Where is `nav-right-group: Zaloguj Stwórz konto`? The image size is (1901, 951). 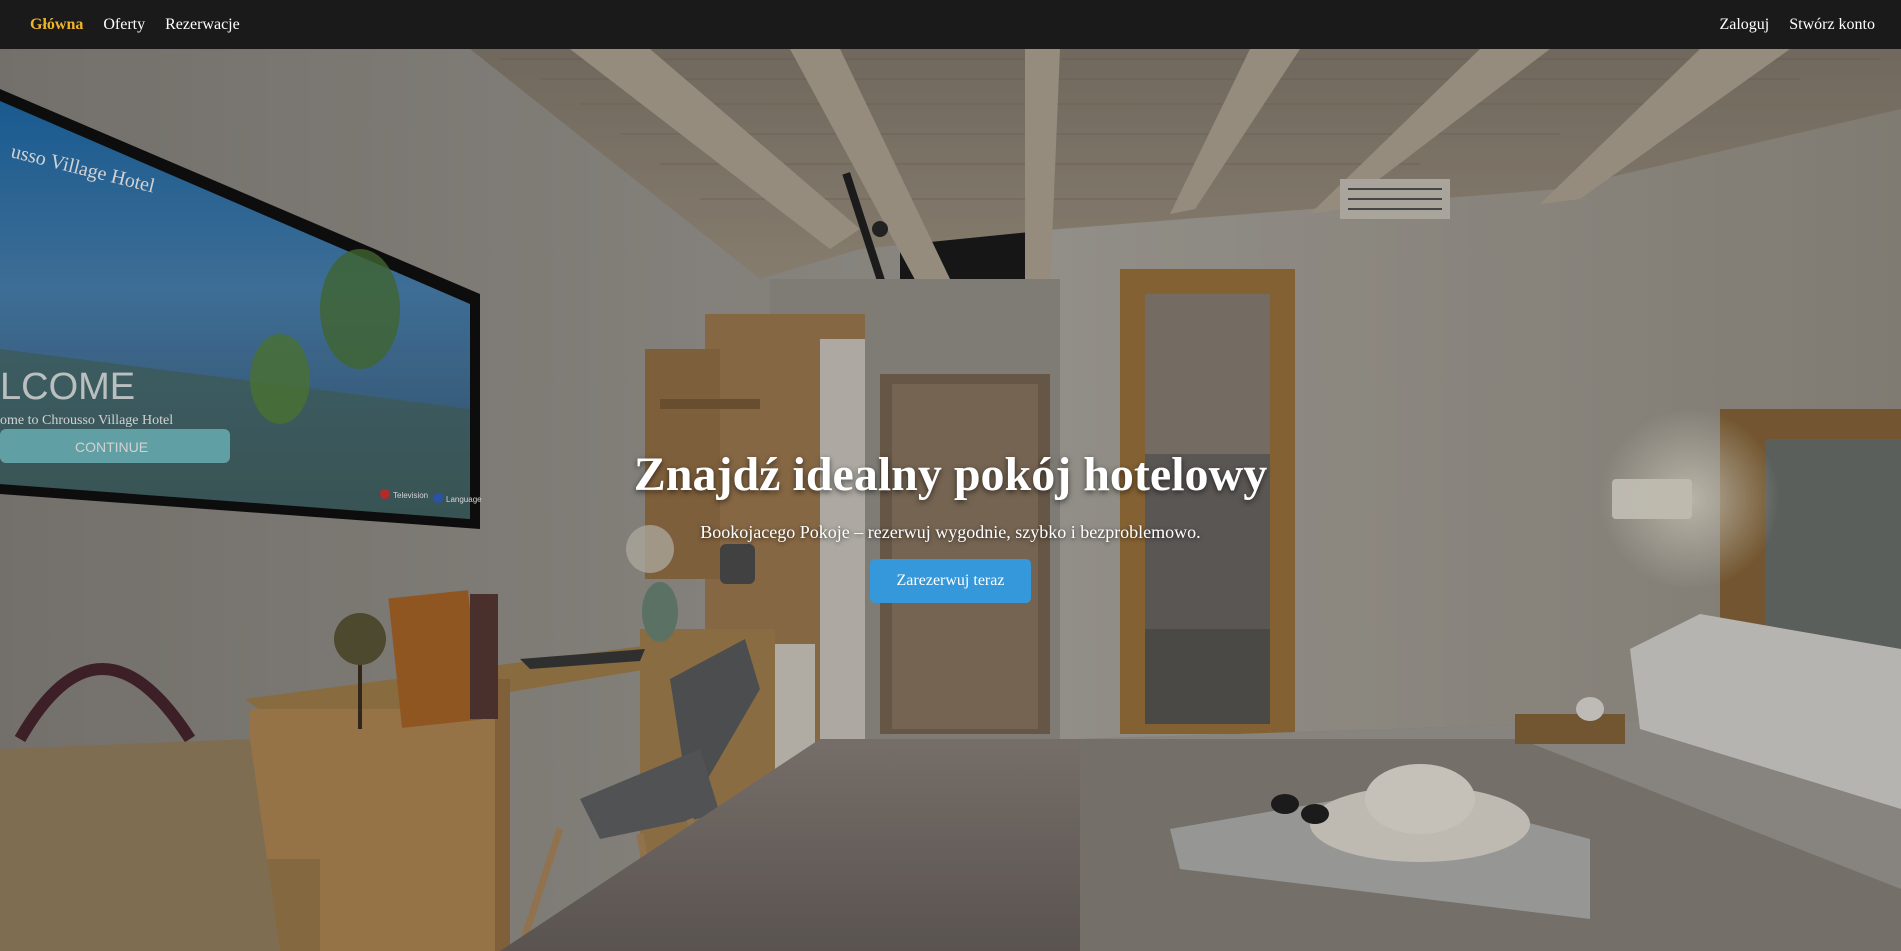 nav-right-group: Zaloguj Stwórz konto is located at coordinates (1797, 25).